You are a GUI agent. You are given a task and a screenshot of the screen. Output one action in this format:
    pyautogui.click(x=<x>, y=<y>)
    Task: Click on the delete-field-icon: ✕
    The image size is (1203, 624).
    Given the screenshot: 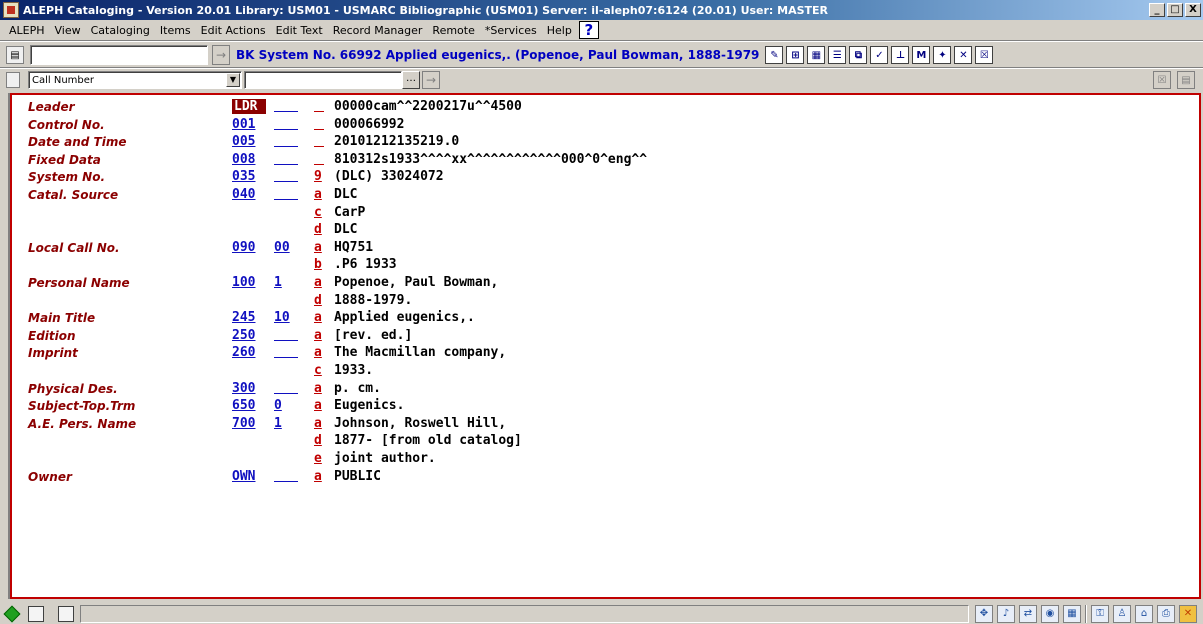 What is the action you would take?
    pyautogui.click(x=963, y=55)
    